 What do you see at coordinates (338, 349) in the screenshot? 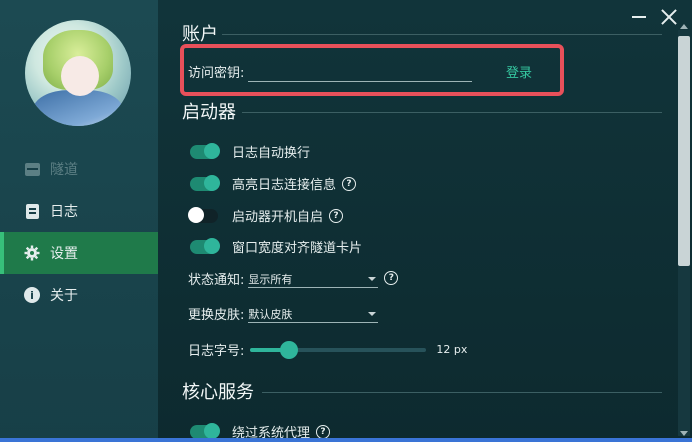
I see `font-size-slider` at bounding box center [338, 349].